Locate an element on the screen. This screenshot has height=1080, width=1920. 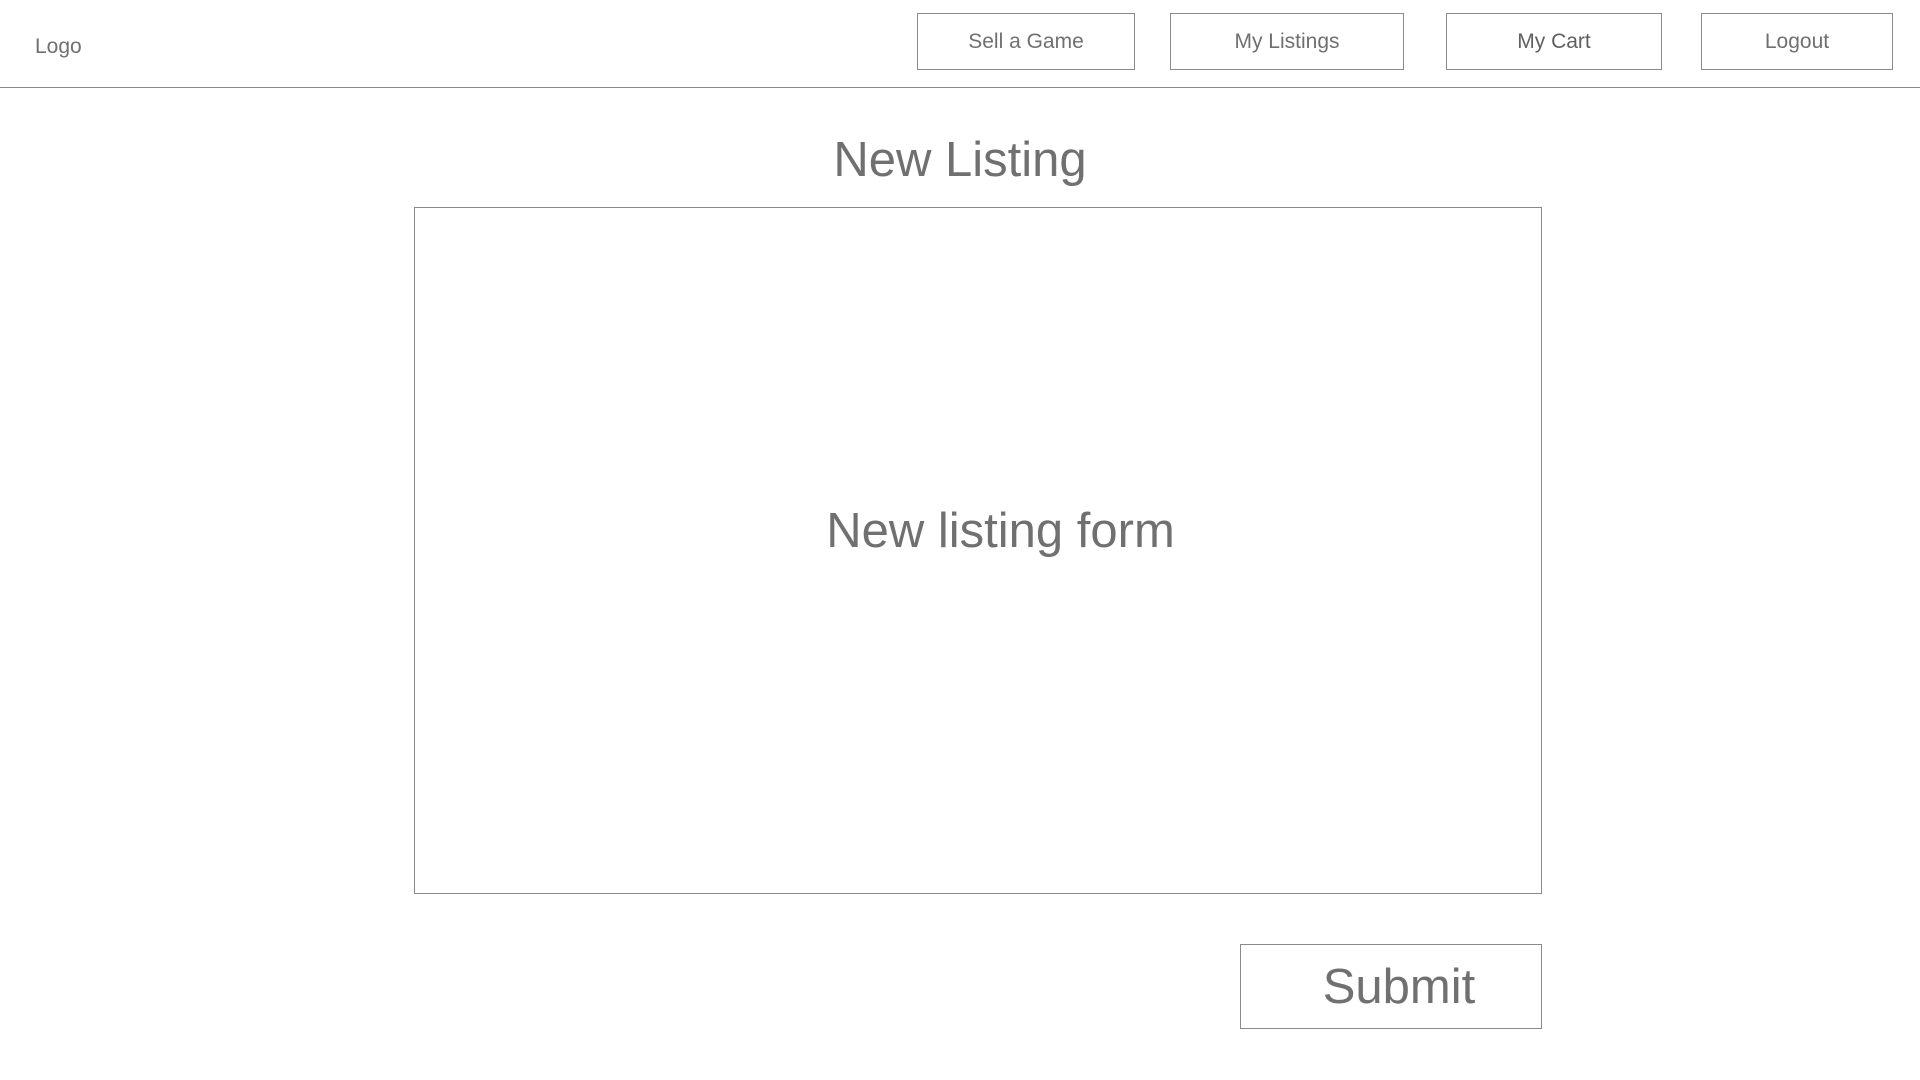
sell-a-game-button: Sell a Game is located at coordinates (1026, 41).